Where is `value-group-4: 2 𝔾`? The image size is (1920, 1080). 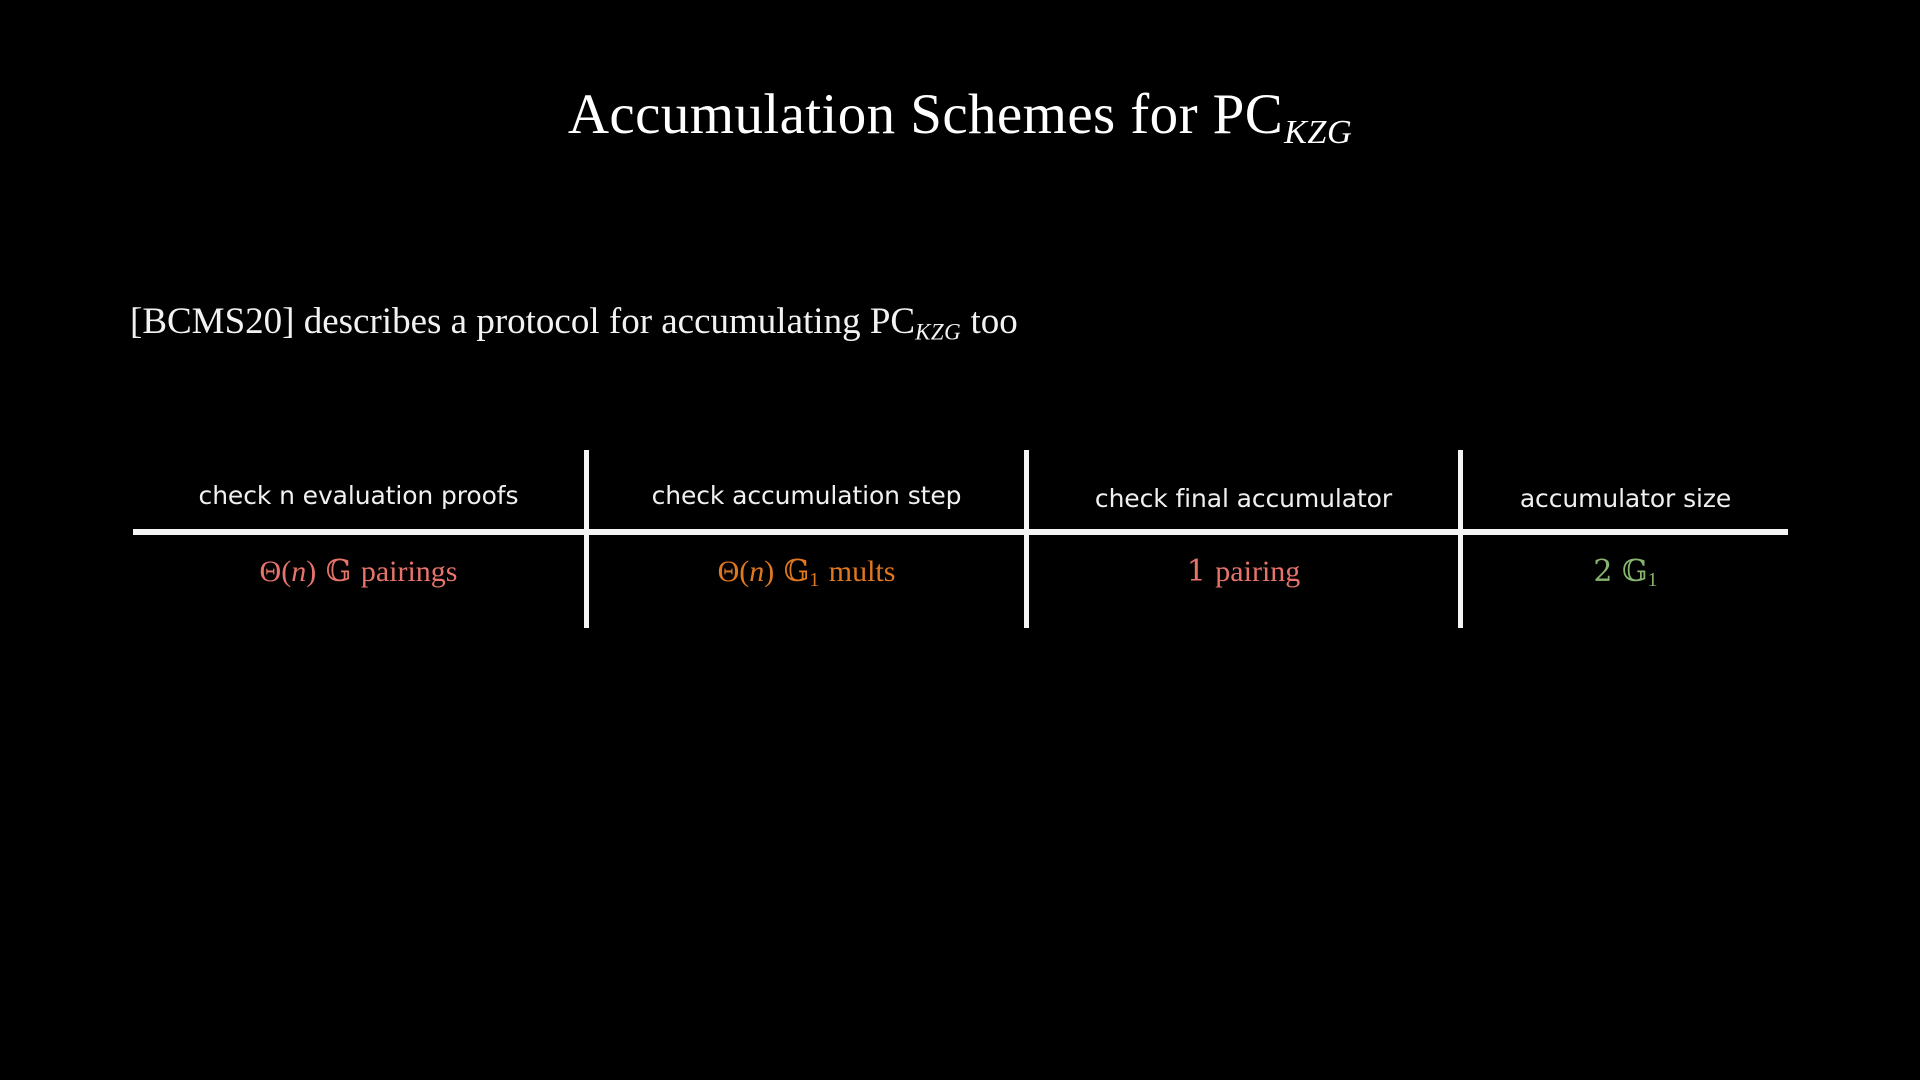
value-group-4: 2 𝔾 is located at coordinates (1620, 571).